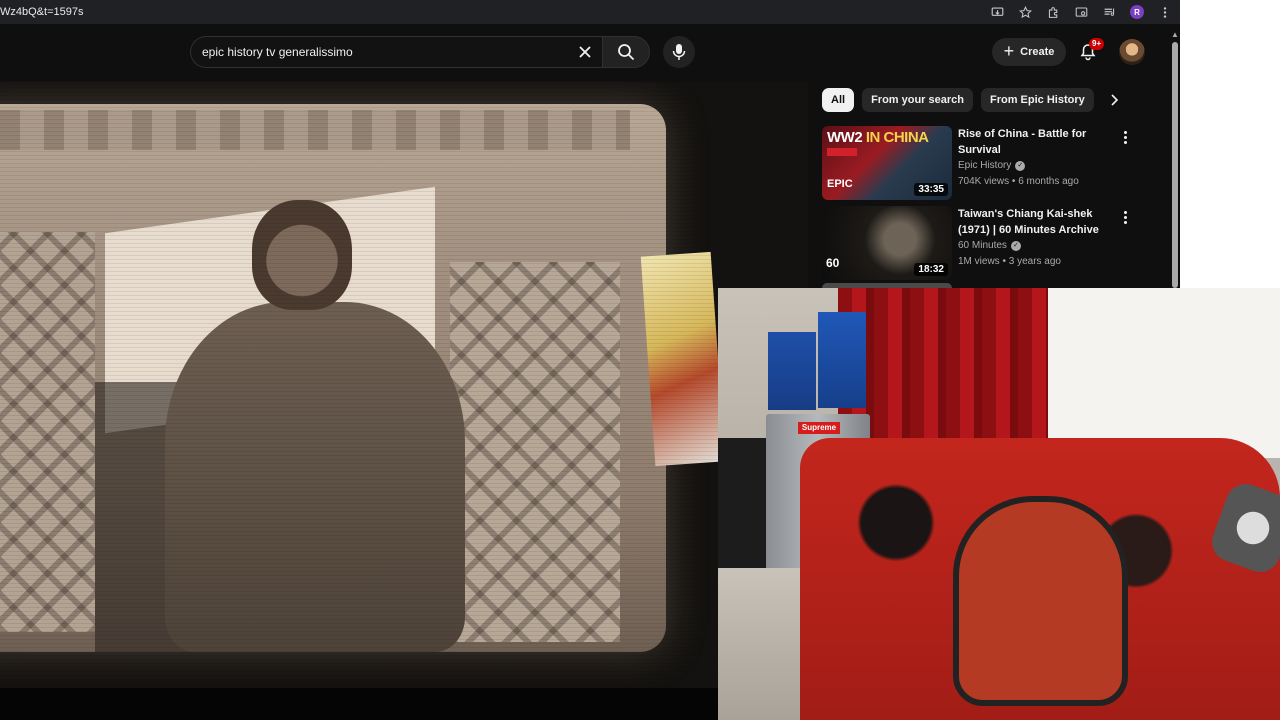 Image resolution: width=1280 pixels, height=720 pixels. Describe the element at coordinates (1175, 165) in the screenshot. I see `scrollbar-thumb` at that location.